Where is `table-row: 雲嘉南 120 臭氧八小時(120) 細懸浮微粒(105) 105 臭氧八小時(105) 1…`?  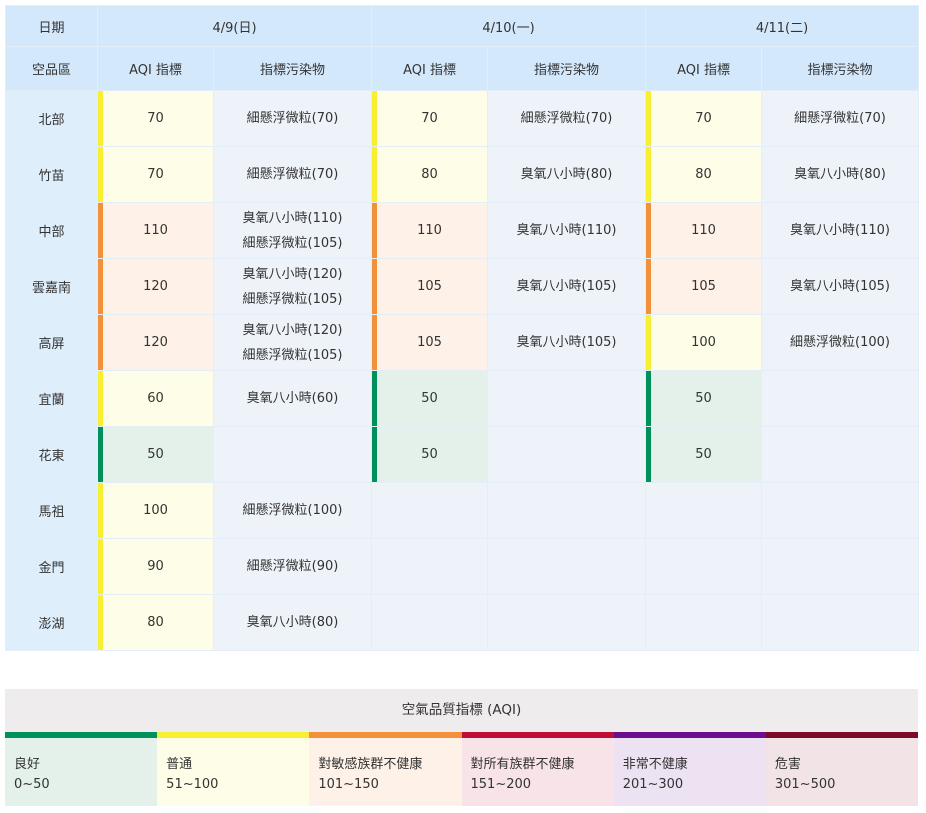
table-row: 雲嘉南 120 臭氧八小時(120) 細懸浮微粒(105) 105 臭氧八小時(105) 1… is located at coordinates (462, 286).